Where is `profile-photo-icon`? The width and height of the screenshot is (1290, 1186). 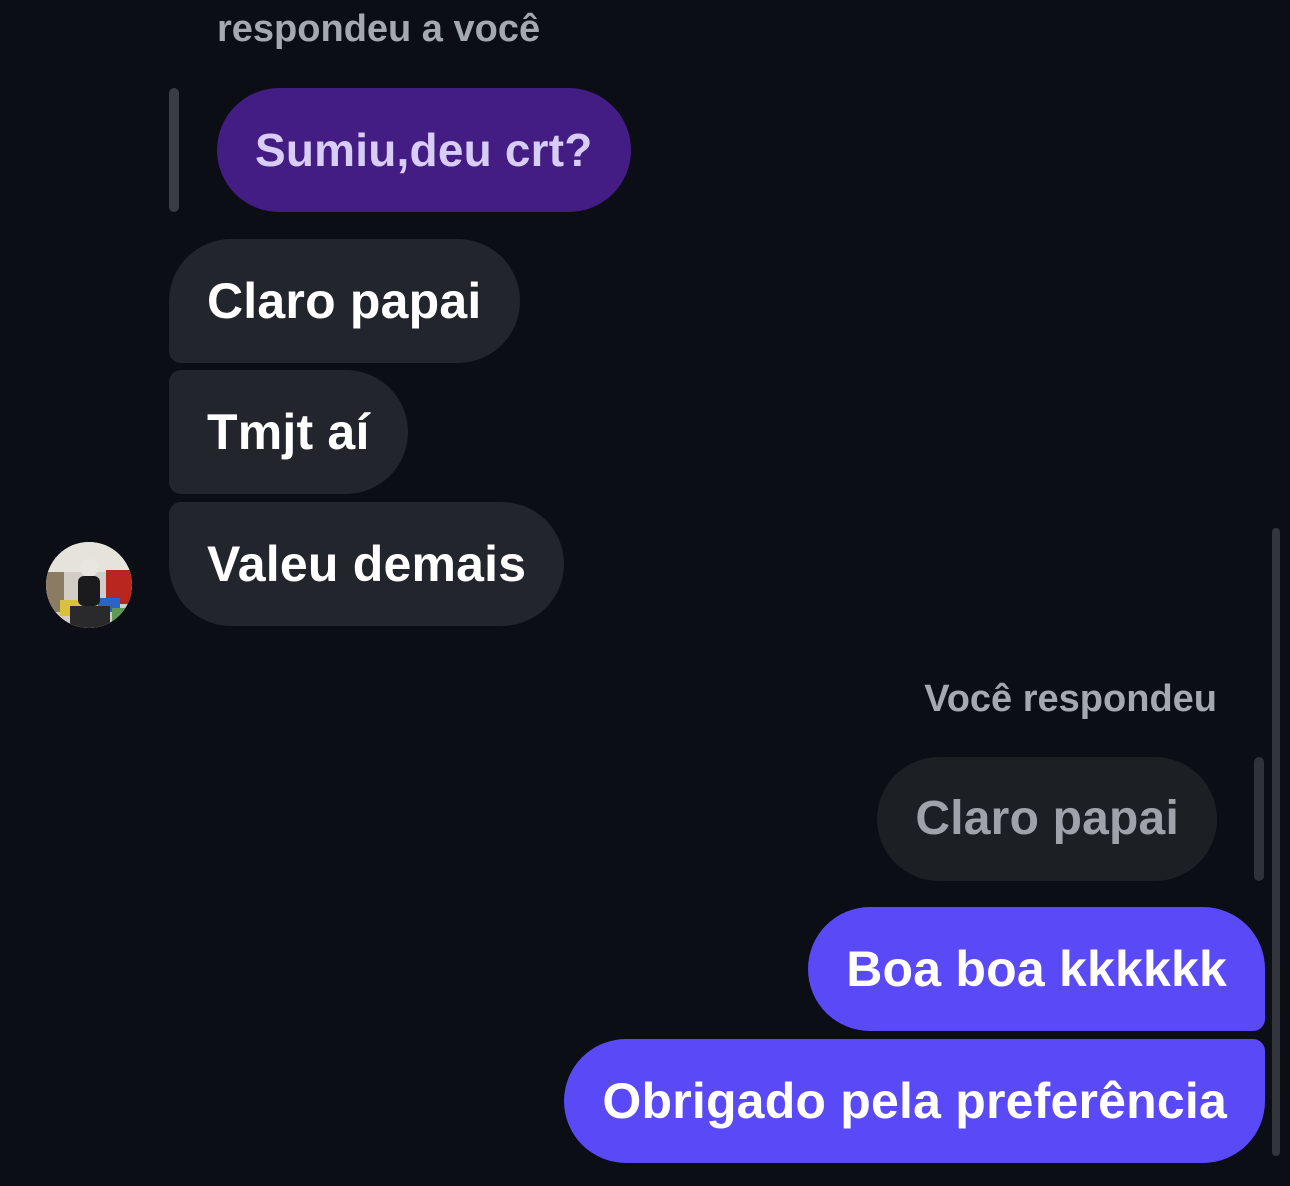
profile-photo-icon is located at coordinates (89, 585).